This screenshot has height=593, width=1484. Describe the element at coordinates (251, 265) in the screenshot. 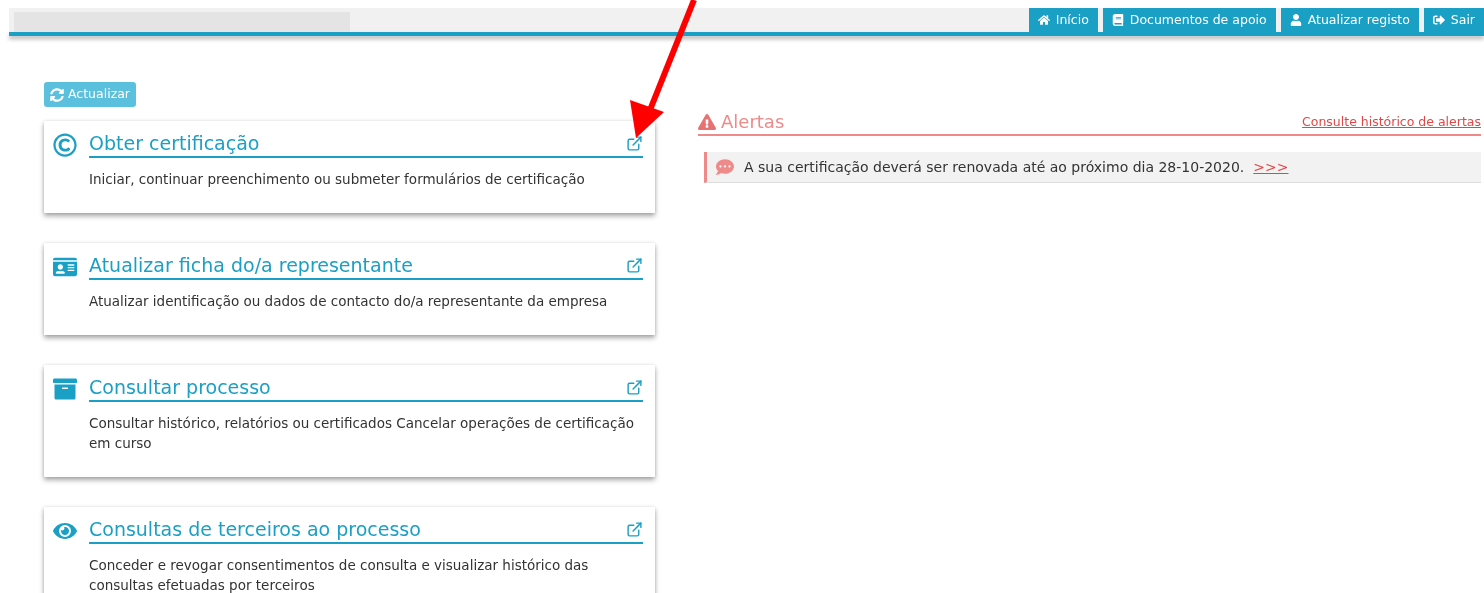

I see `card-title-link: Atualizar ficha do/a representante` at that location.